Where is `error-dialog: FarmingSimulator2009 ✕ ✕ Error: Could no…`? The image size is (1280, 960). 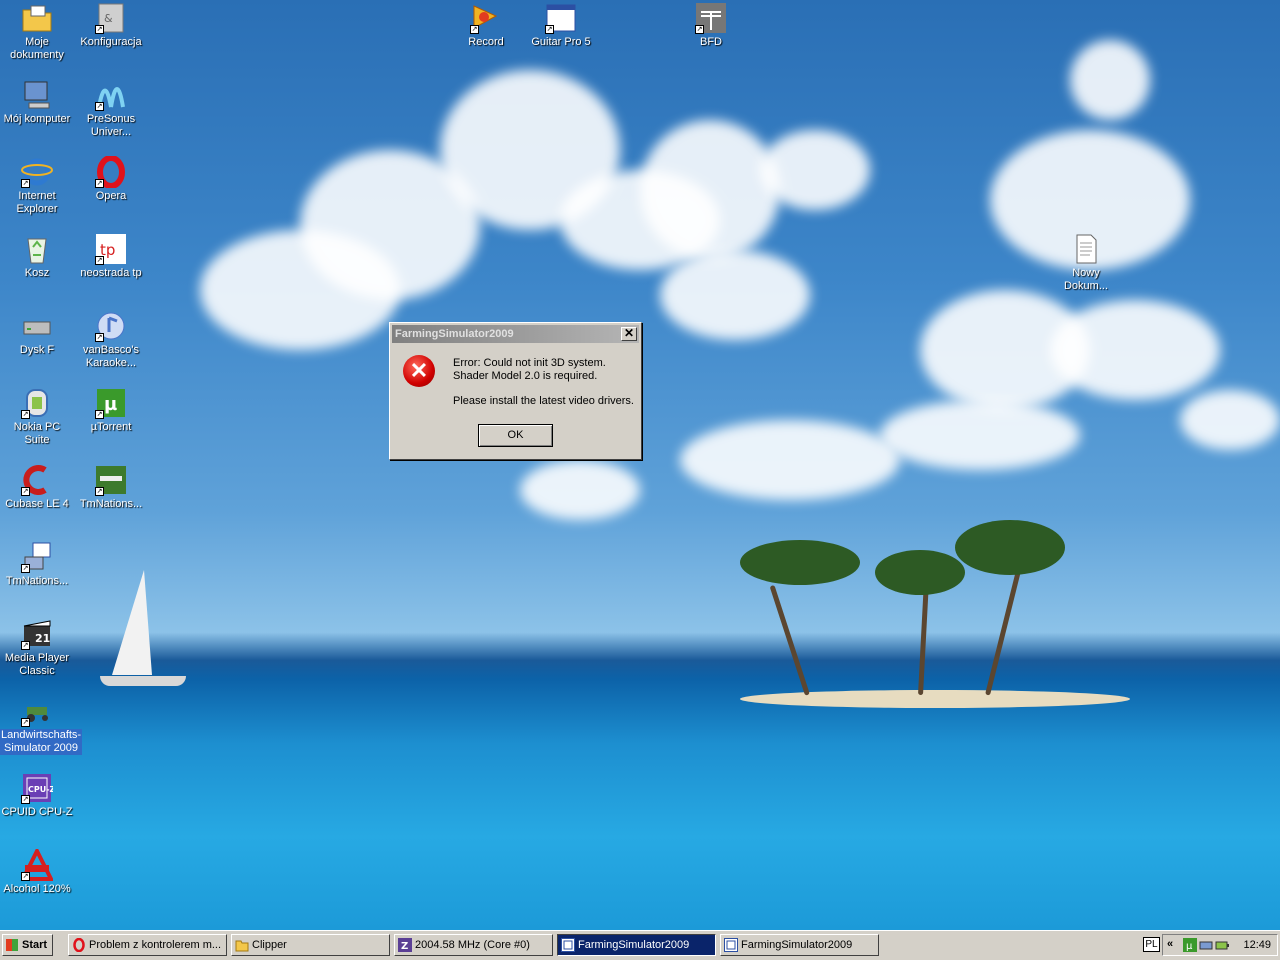 error-dialog: FarmingSimulator2009 ✕ ✕ Error: Could no… is located at coordinates (515, 391).